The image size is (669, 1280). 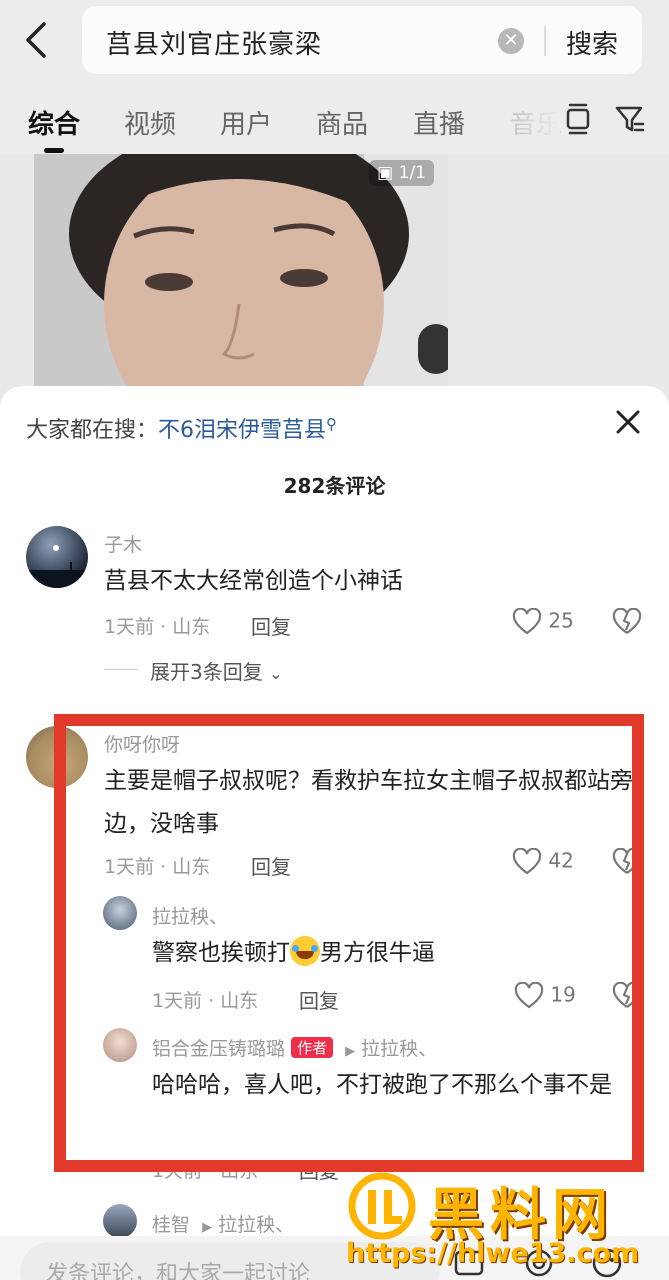 I want to click on like-button: 25, so click(x=543, y=621).